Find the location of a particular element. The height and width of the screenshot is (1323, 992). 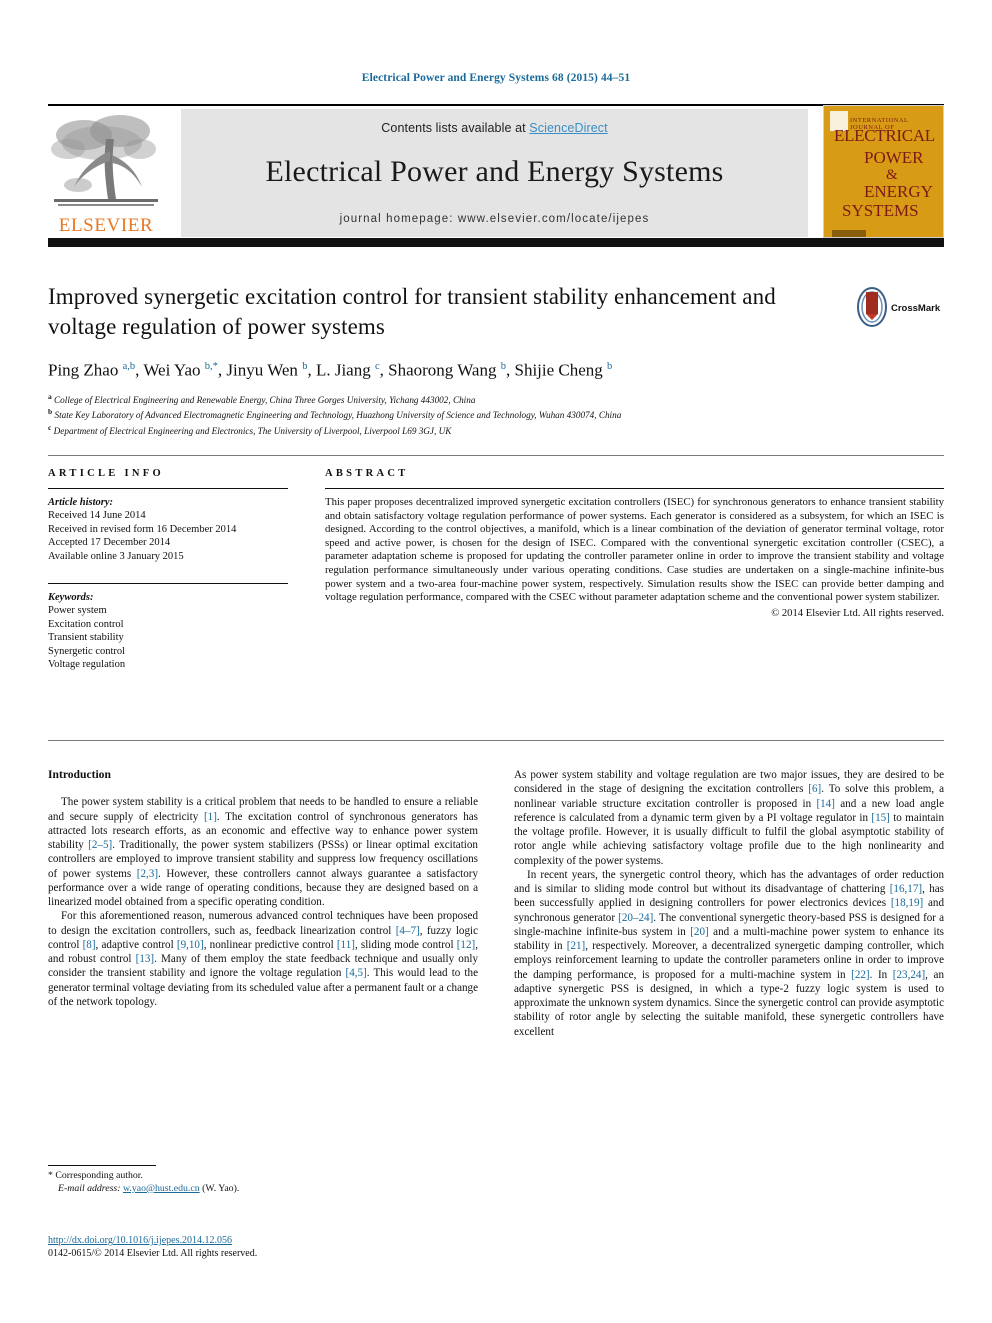

keyword-item: Power system is located at coordinates (77, 611).